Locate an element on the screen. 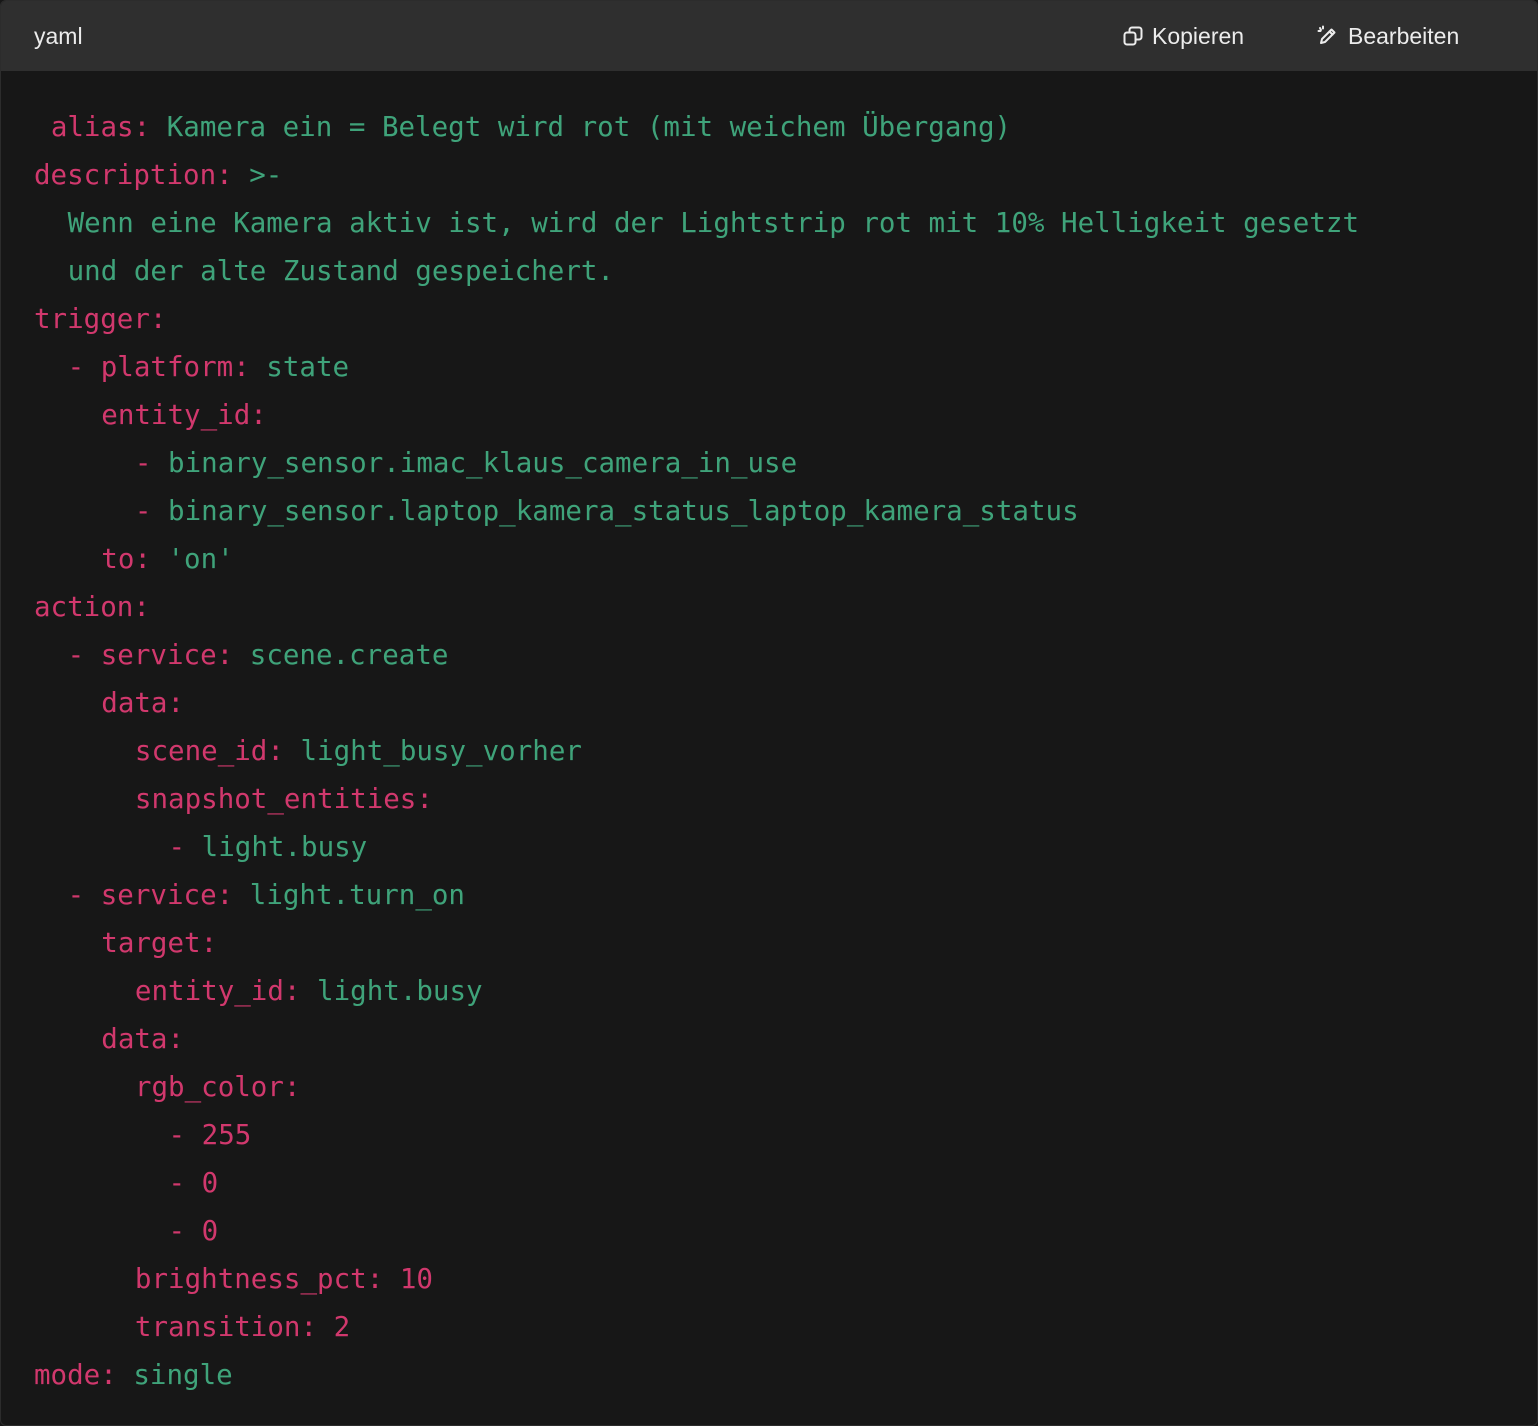 The image size is (1538, 1426). edit-button: Bearbeiten is located at coordinates (1387, 36).